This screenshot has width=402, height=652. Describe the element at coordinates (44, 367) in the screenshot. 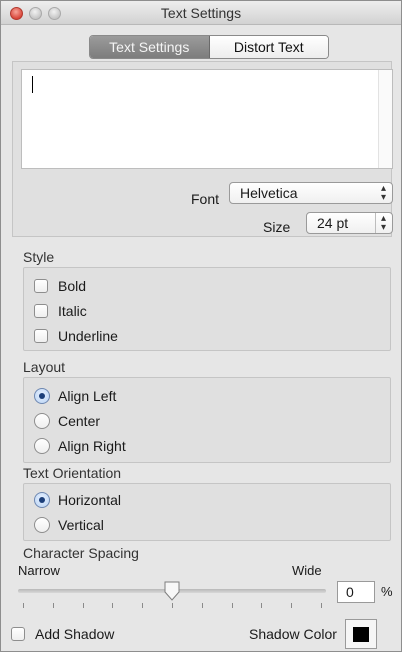

I see `layout-header: Layout` at that location.